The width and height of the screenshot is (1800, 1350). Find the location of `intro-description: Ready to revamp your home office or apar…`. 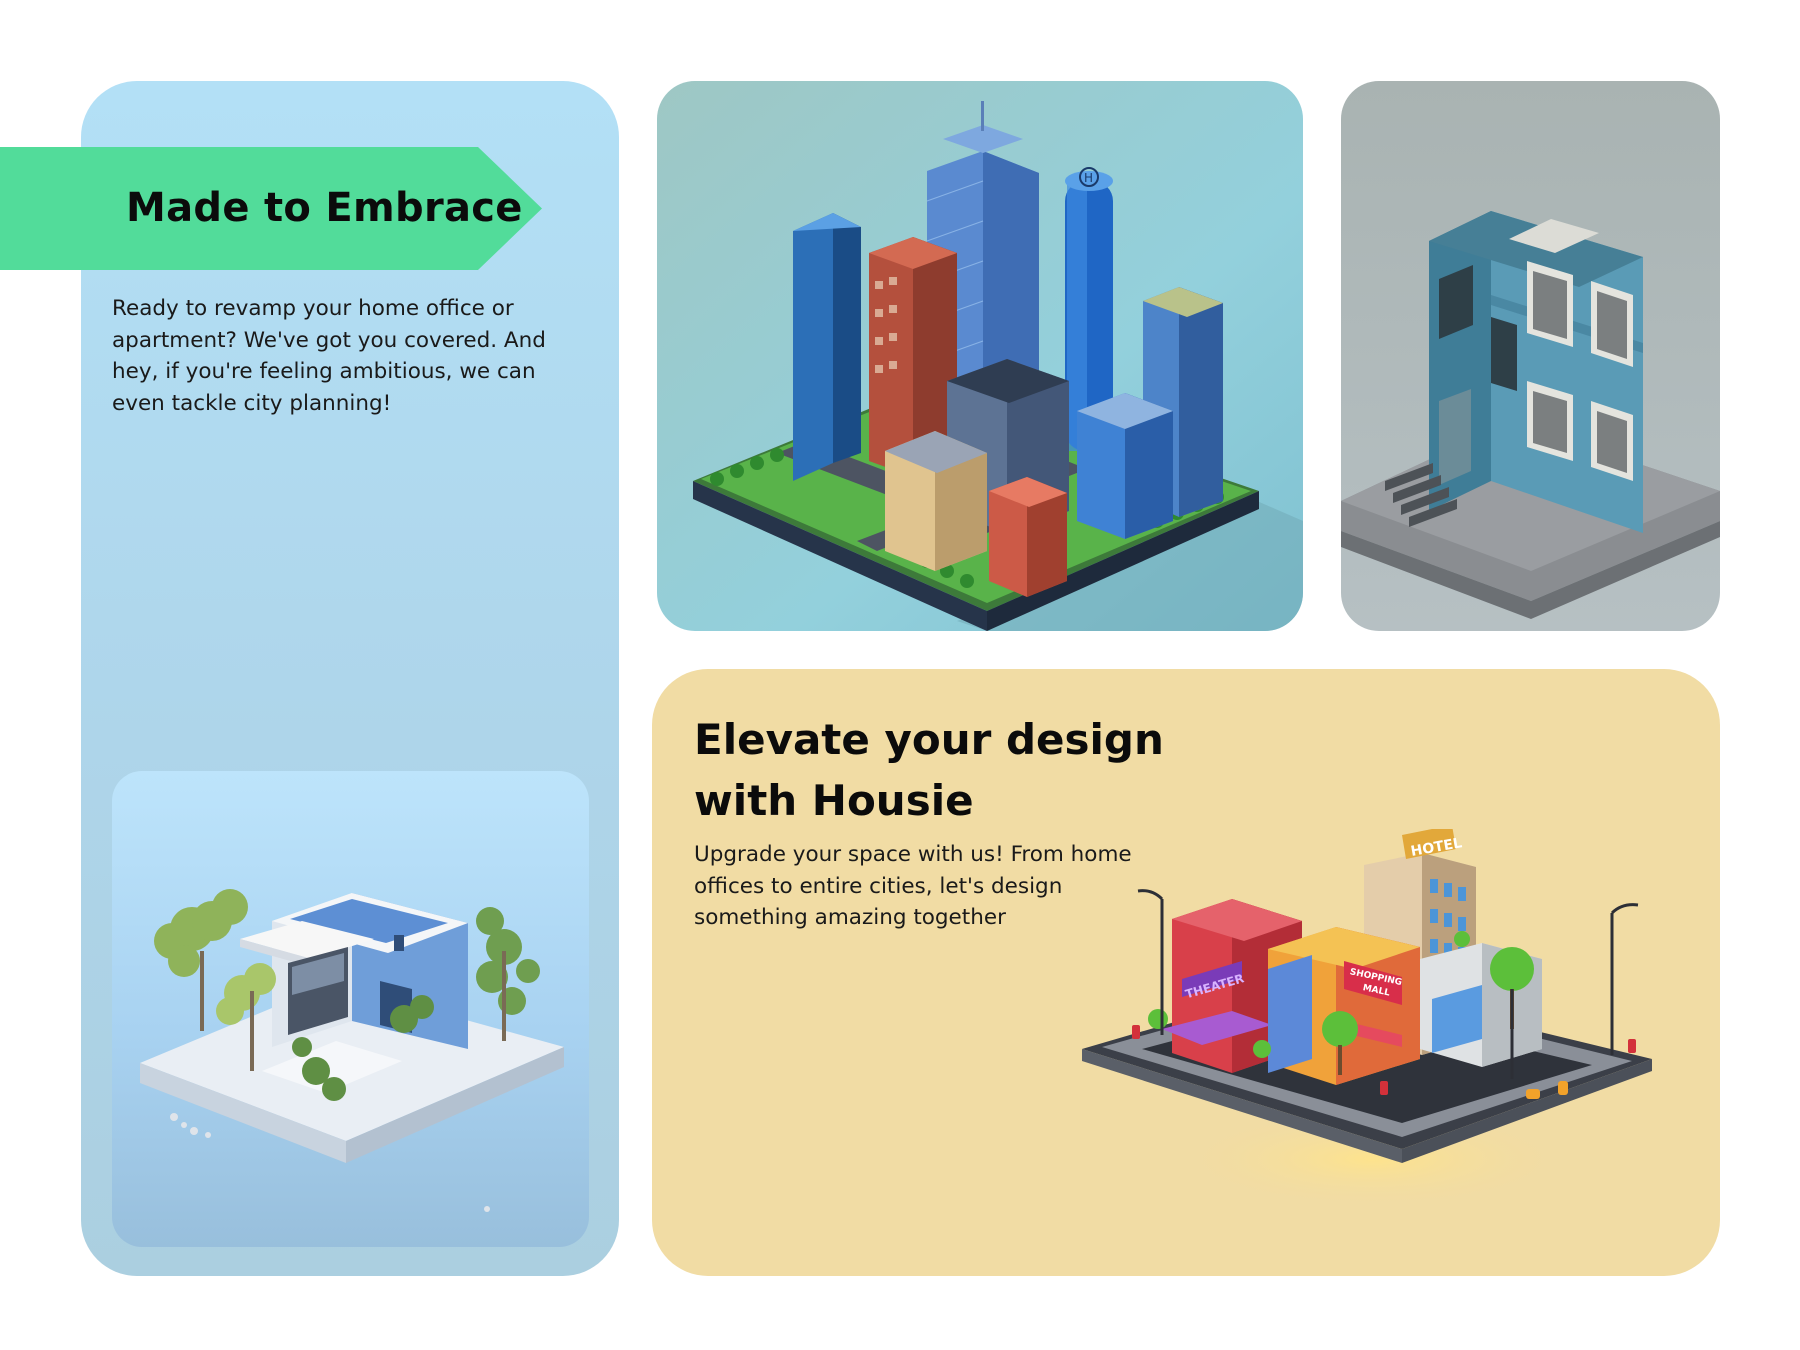

intro-description: Ready to revamp your home office or apar… is located at coordinates (329, 356).